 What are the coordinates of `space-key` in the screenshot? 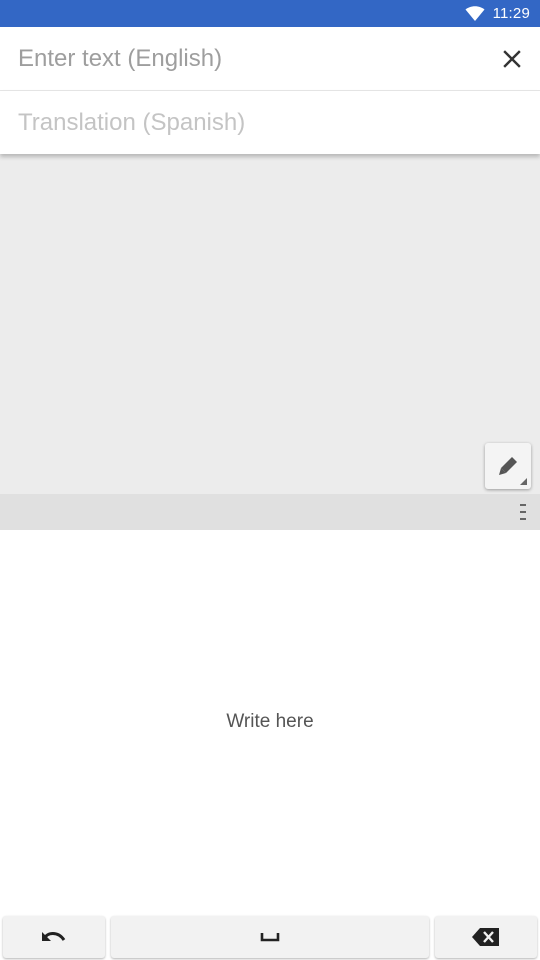 It's located at (270, 937).